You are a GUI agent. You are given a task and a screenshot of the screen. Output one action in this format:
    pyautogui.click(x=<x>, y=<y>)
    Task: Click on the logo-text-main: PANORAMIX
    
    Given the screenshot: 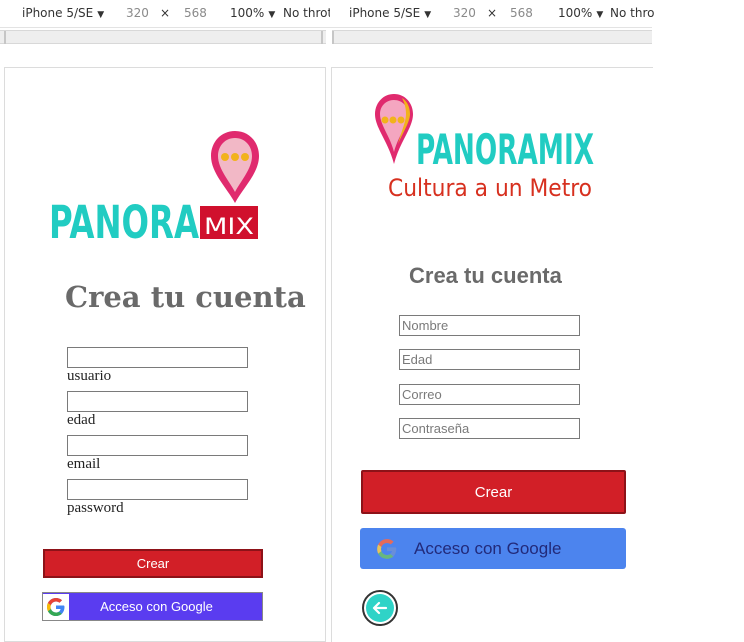 What is the action you would take?
    pyautogui.click(x=505, y=149)
    